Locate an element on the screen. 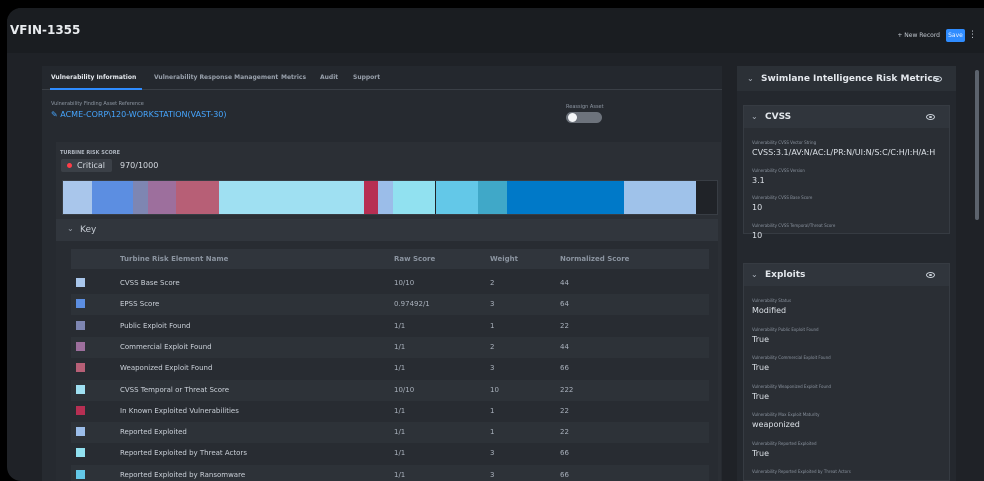  raw-score: 10/10 is located at coordinates (404, 389).